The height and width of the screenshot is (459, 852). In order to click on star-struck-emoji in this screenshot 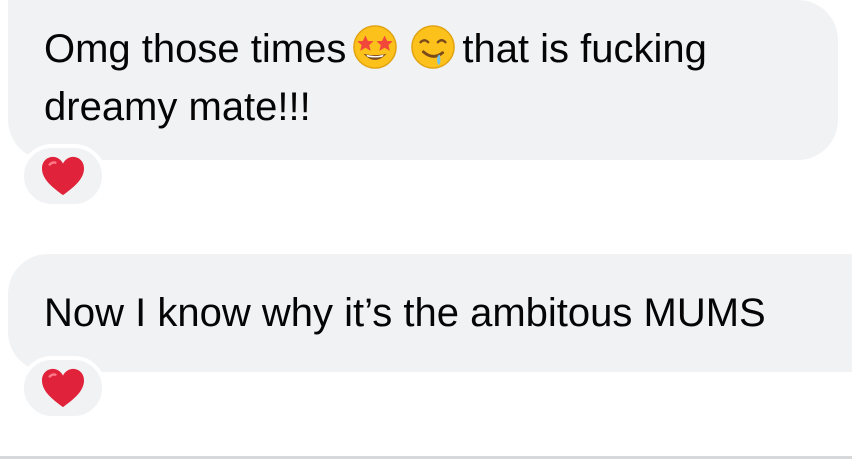, I will do `click(375, 47)`.